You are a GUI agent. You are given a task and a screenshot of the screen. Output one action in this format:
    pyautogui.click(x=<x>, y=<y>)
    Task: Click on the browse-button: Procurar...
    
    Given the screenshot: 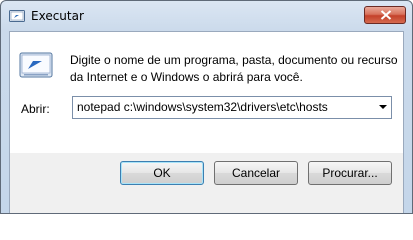 What is the action you would take?
    pyautogui.click(x=350, y=173)
    